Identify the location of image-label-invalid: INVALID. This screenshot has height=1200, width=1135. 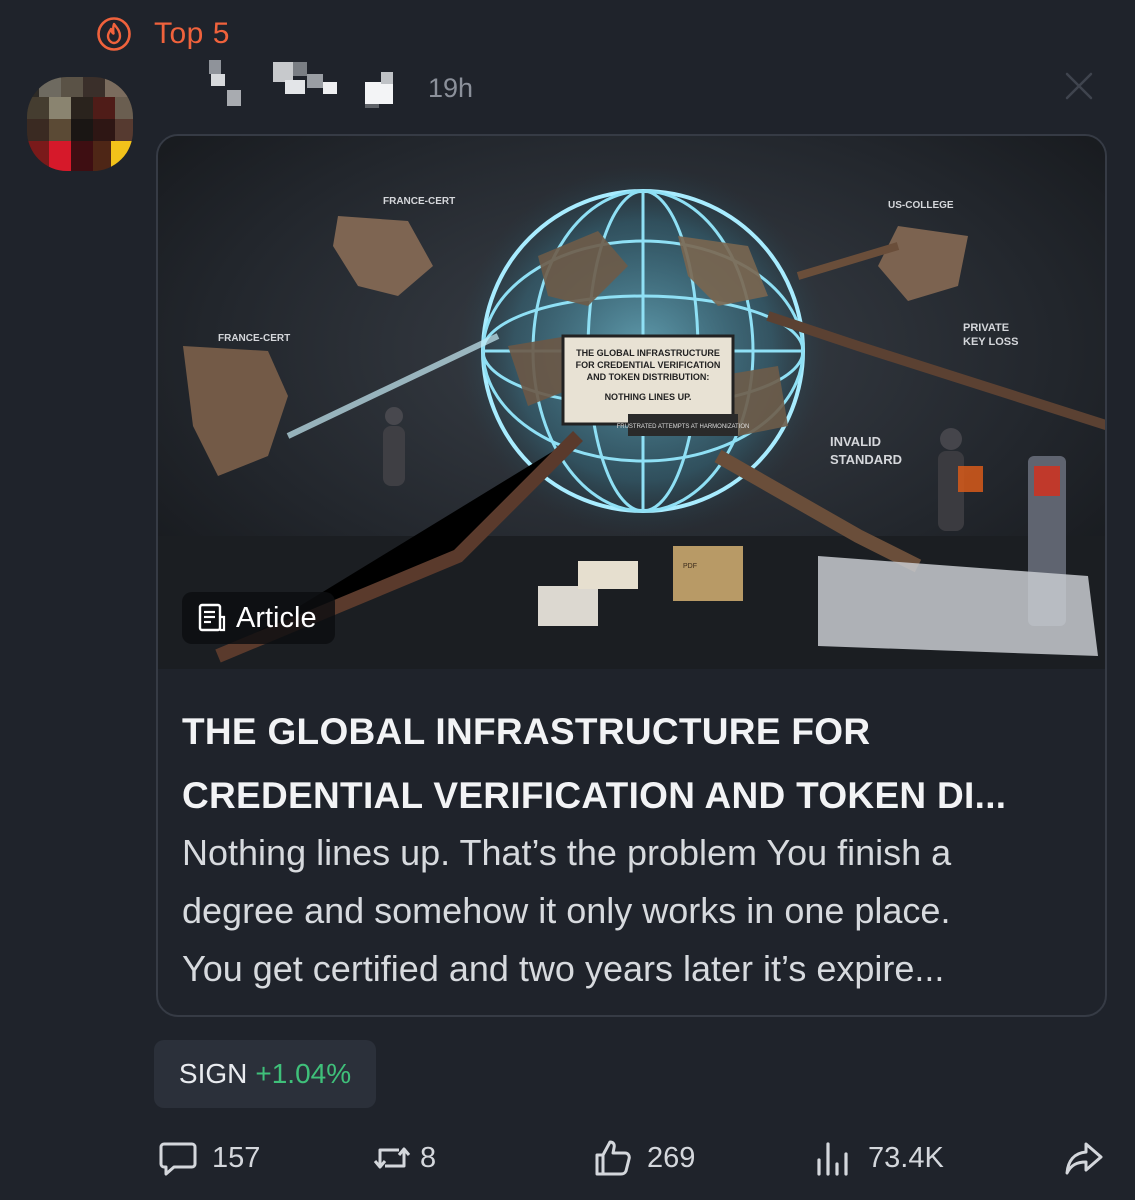
(855, 441).